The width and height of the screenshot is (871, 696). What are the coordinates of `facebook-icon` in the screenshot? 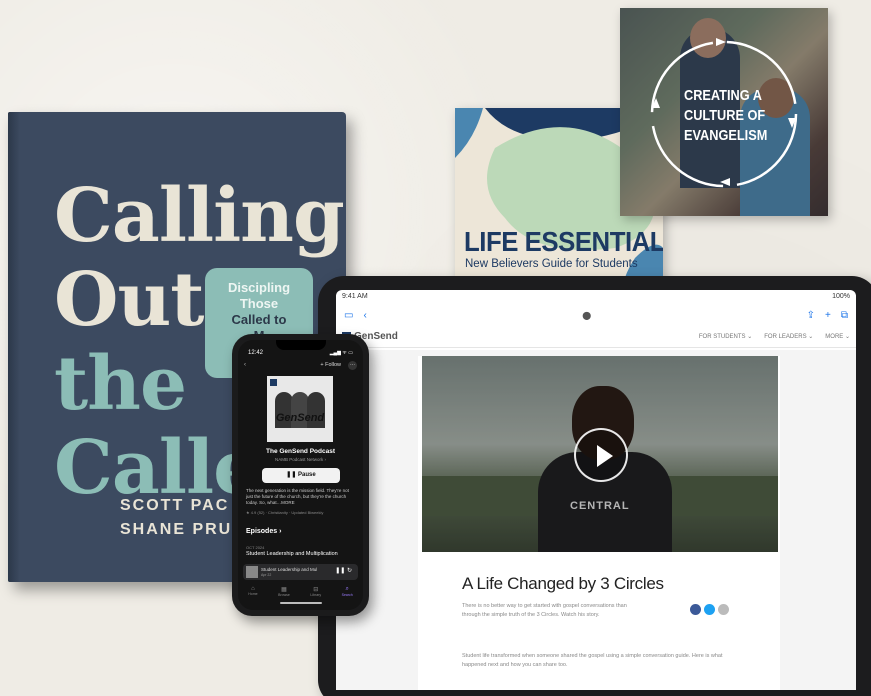 It's located at (695, 609).